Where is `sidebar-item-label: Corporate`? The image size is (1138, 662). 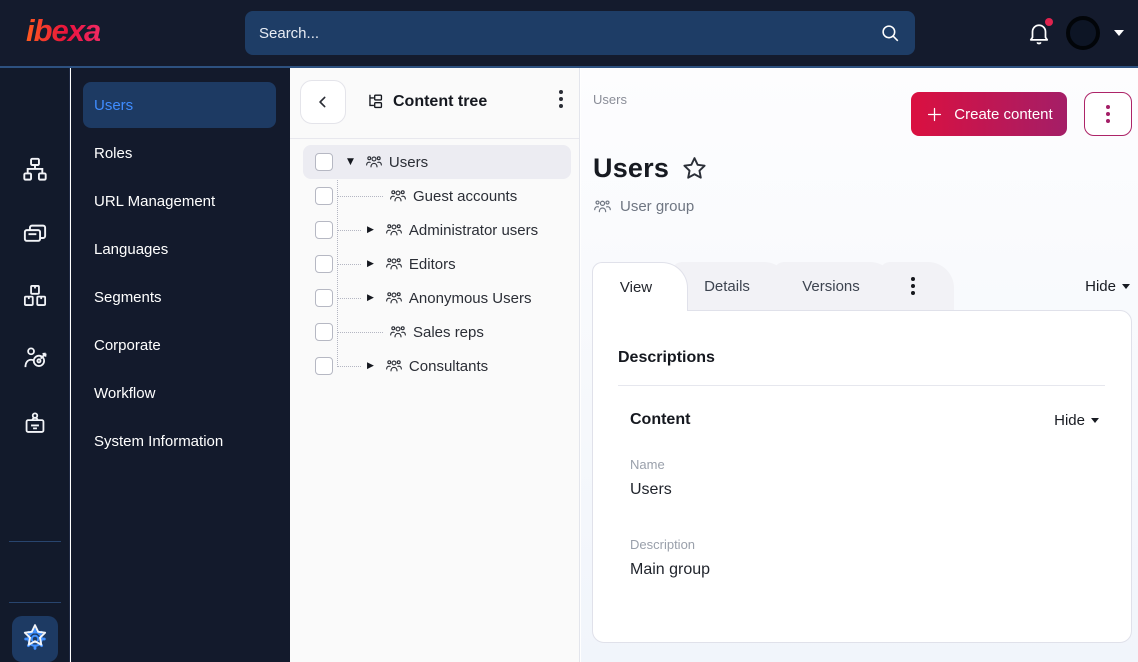 sidebar-item-label: Corporate is located at coordinates (127, 345).